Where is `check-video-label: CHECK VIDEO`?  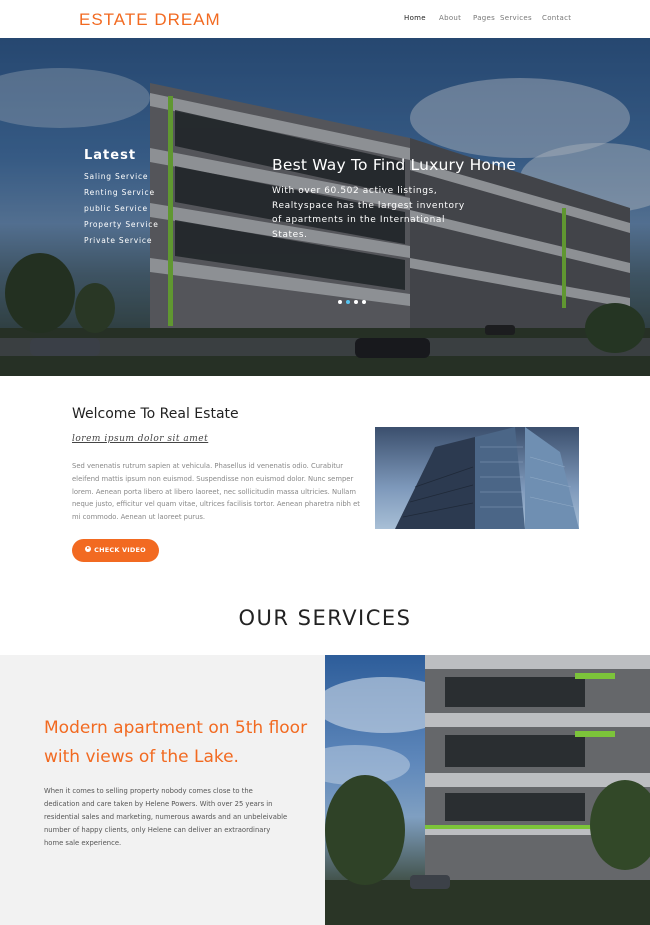
check-video-label: CHECK VIDEO is located at coordinates (120, 550).